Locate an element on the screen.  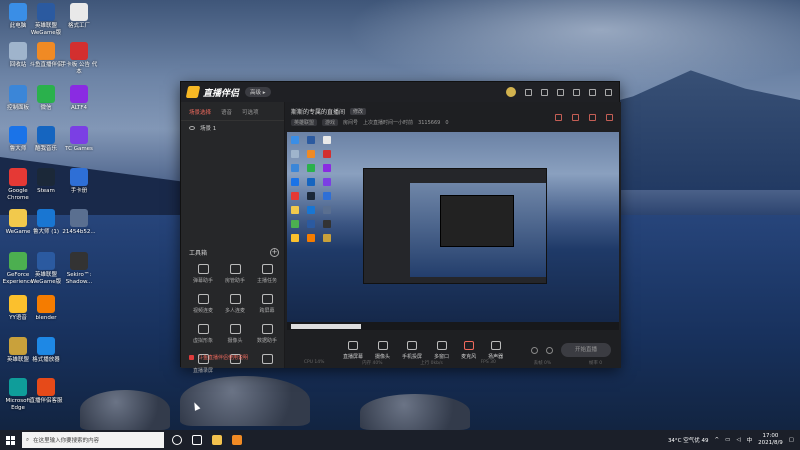
desktop-icon: 格式播放器 is located at coordinates (46, 350).